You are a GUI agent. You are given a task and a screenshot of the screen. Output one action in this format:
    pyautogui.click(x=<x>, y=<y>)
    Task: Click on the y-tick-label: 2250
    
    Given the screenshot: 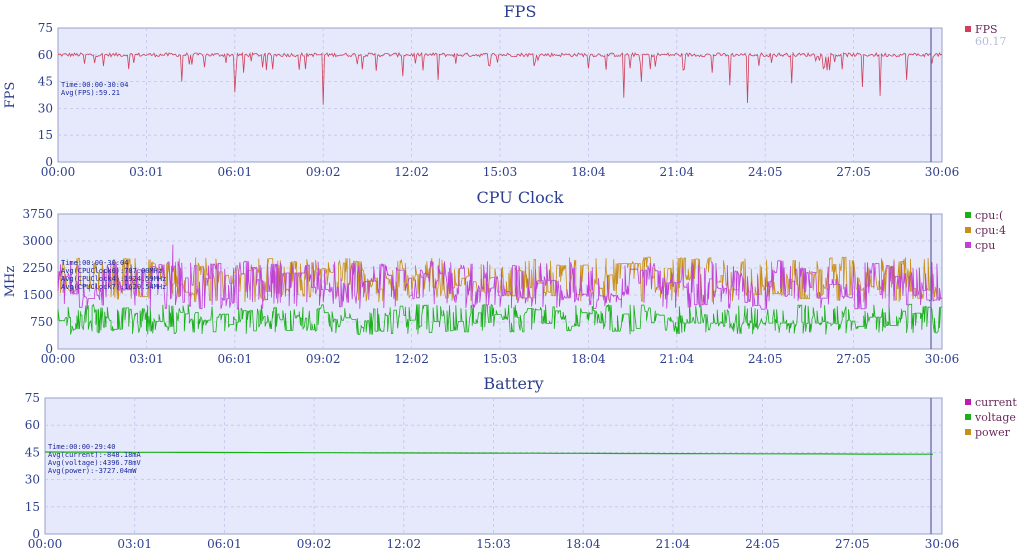 What is the action you would take?
    pyautogui.click(x=37, y=268)
    